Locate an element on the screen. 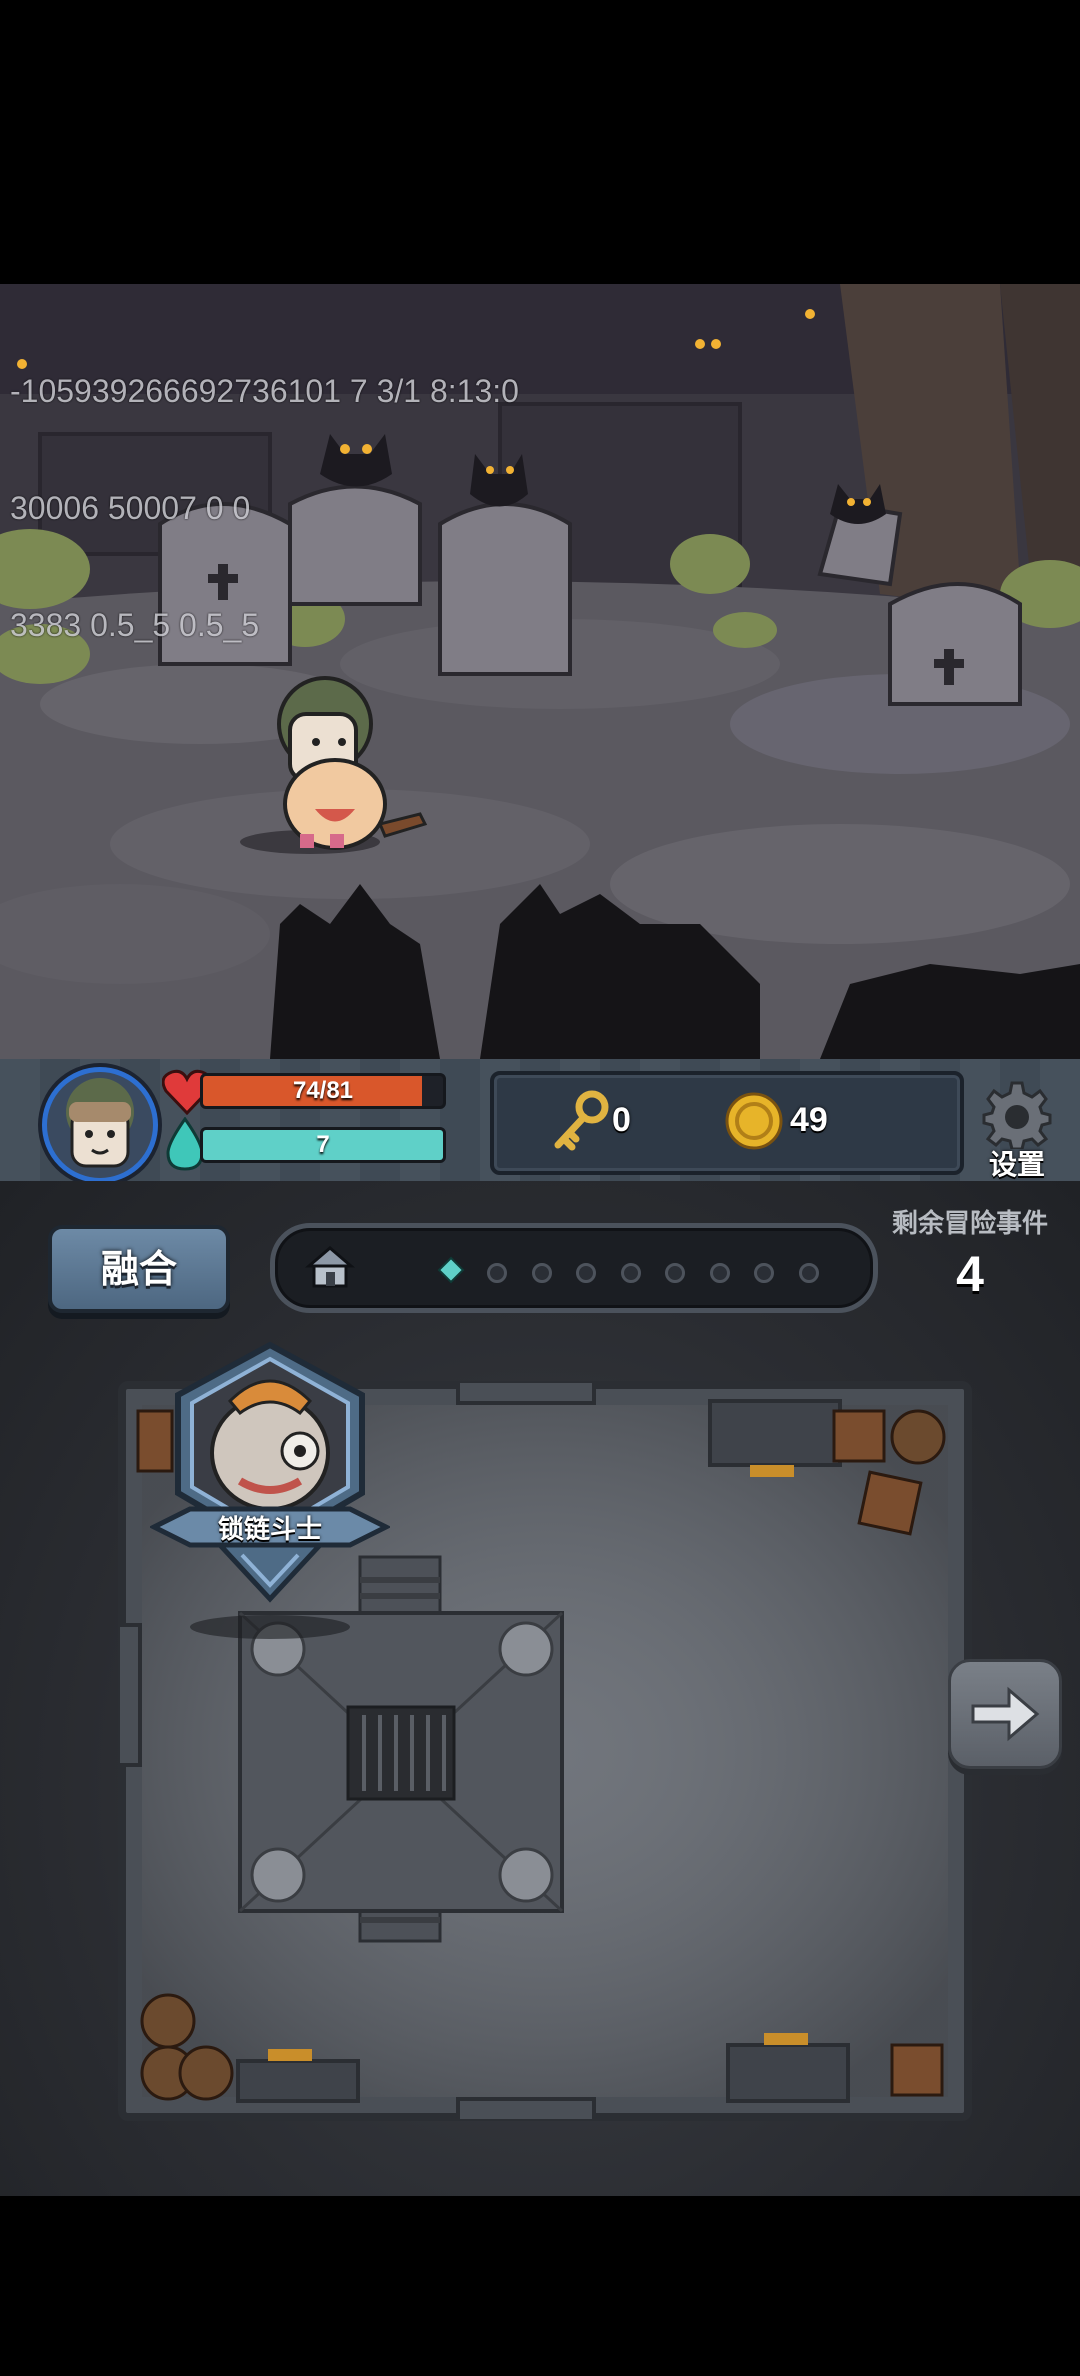  remaining-events-count: 4 is located at coordinates (970, 1274).